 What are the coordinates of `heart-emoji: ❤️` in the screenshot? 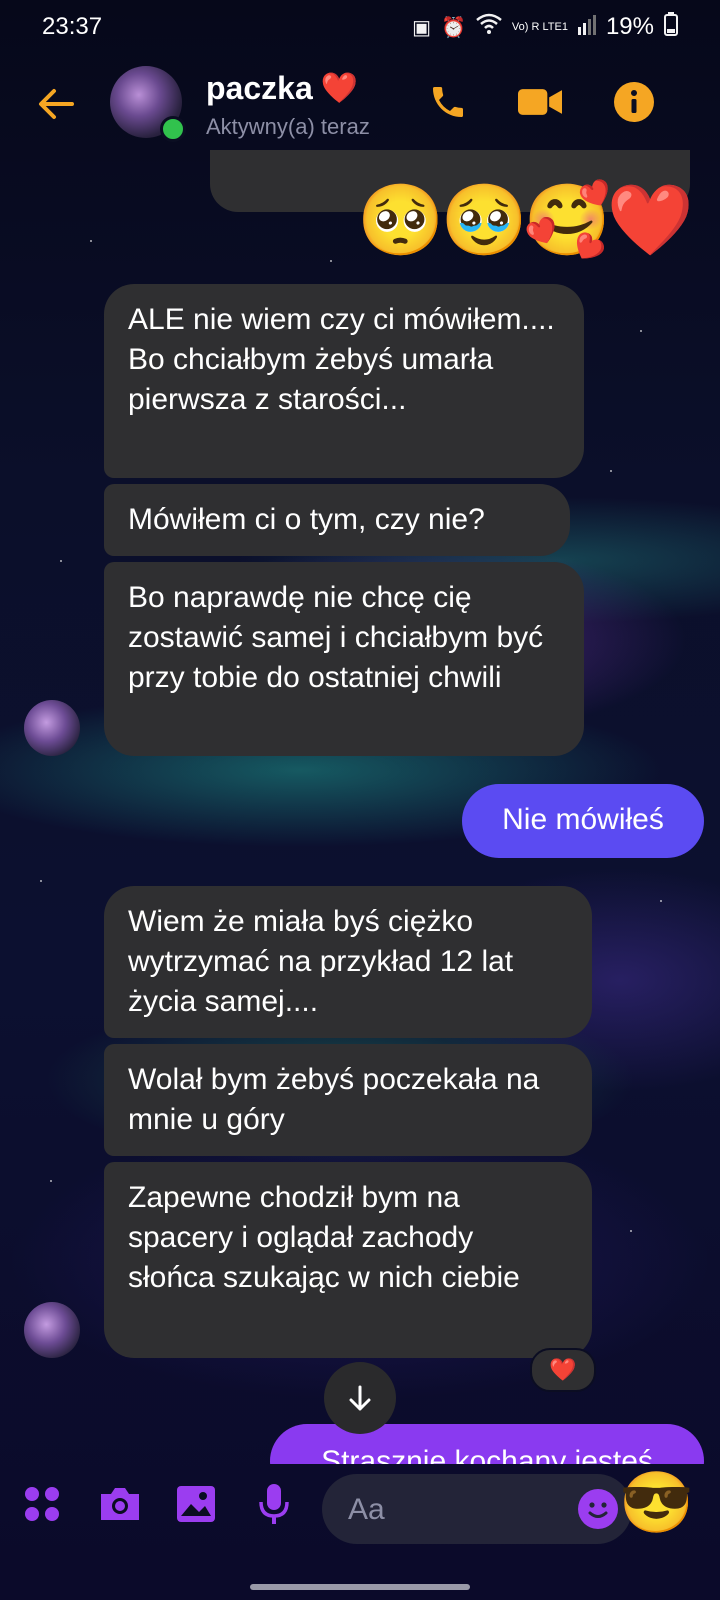 It's located at (339, 88).